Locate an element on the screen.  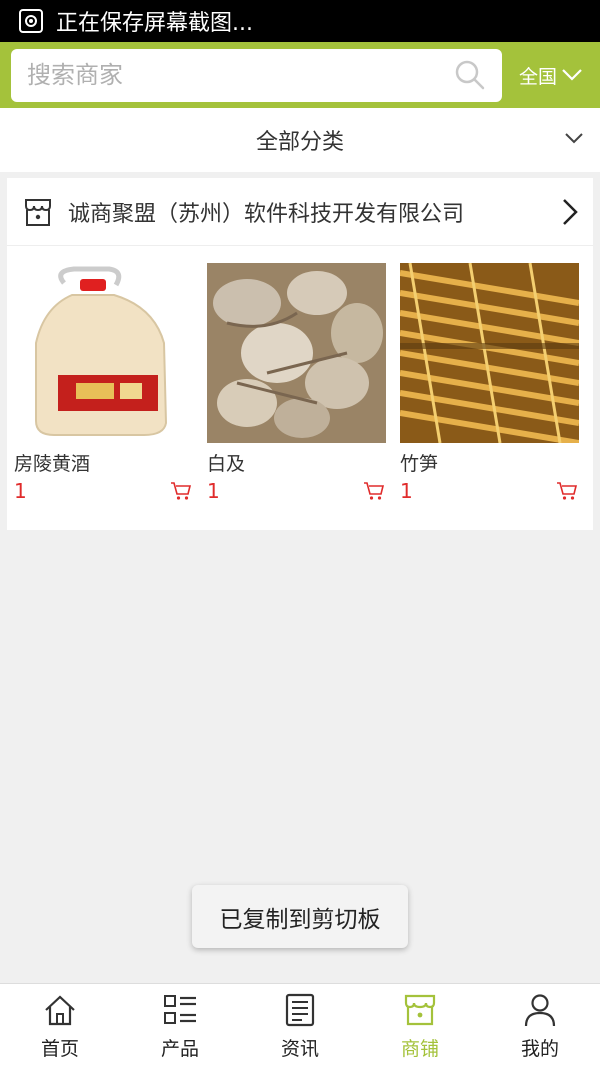
news-icon is located at coordinates (300, 1010).